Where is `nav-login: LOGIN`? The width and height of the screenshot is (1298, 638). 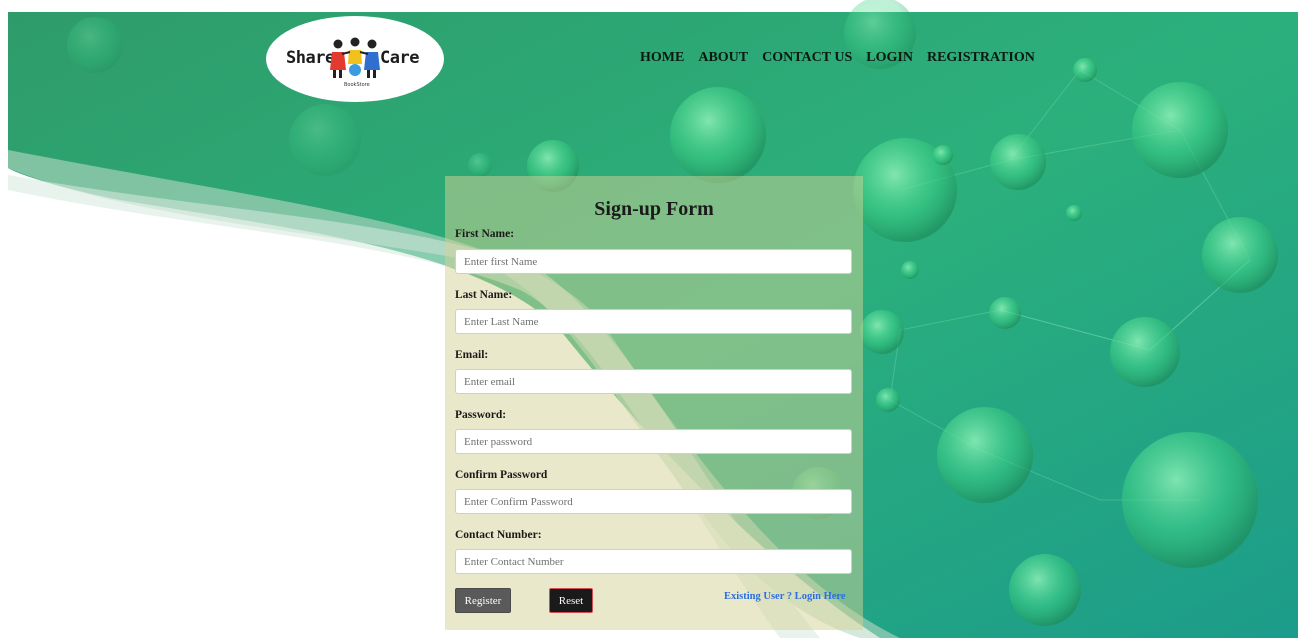
nav-login: LOGIN is located at coordinates (889, 58).